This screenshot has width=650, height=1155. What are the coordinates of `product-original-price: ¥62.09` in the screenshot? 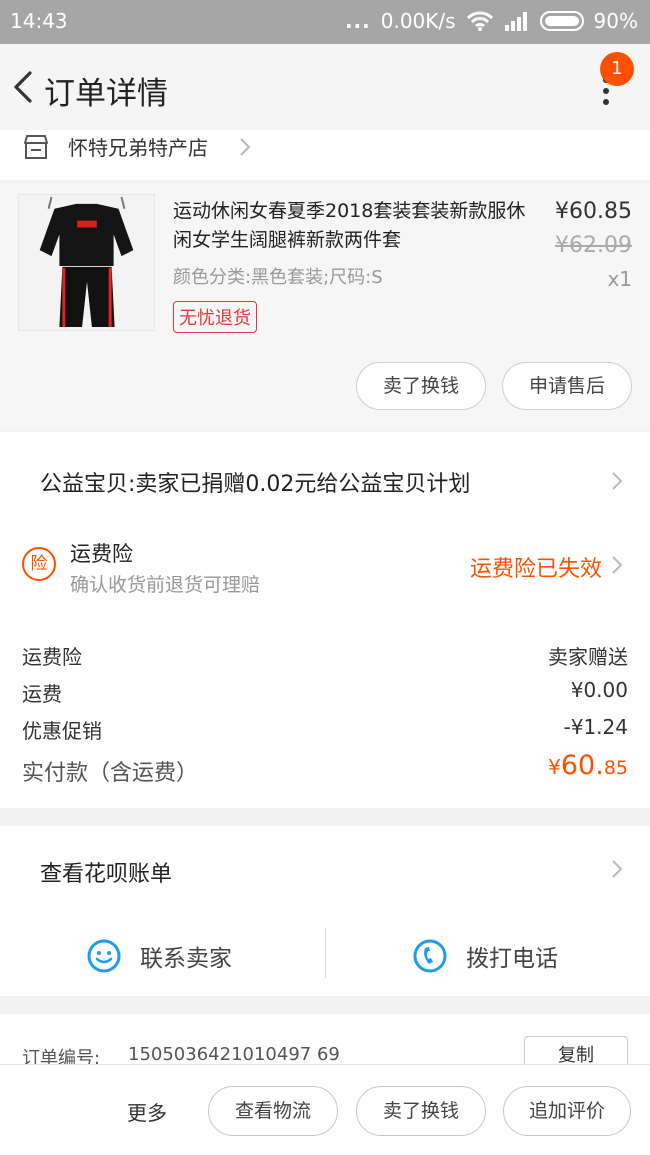 It's located at (593, 245).